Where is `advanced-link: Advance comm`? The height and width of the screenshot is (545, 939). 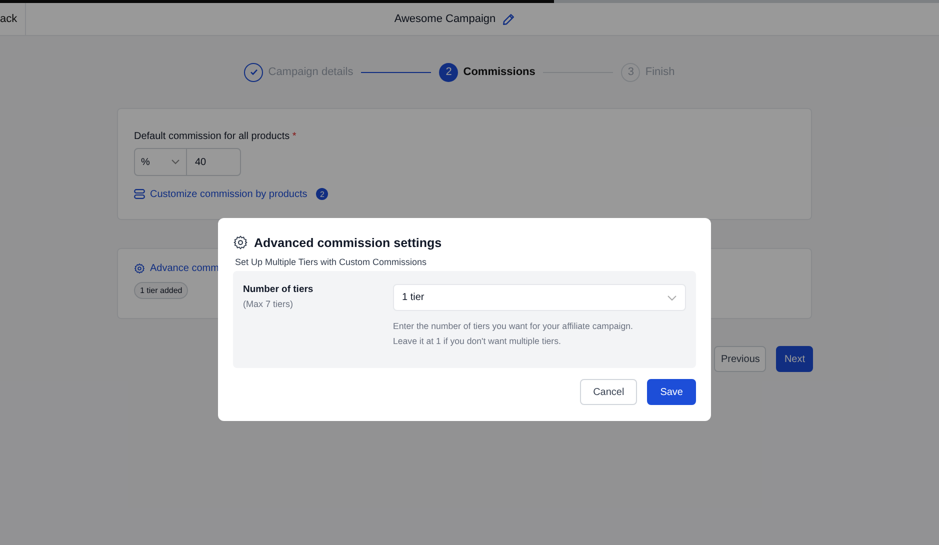 advanced-link: Advance comm is located at coordinates (184, 268).